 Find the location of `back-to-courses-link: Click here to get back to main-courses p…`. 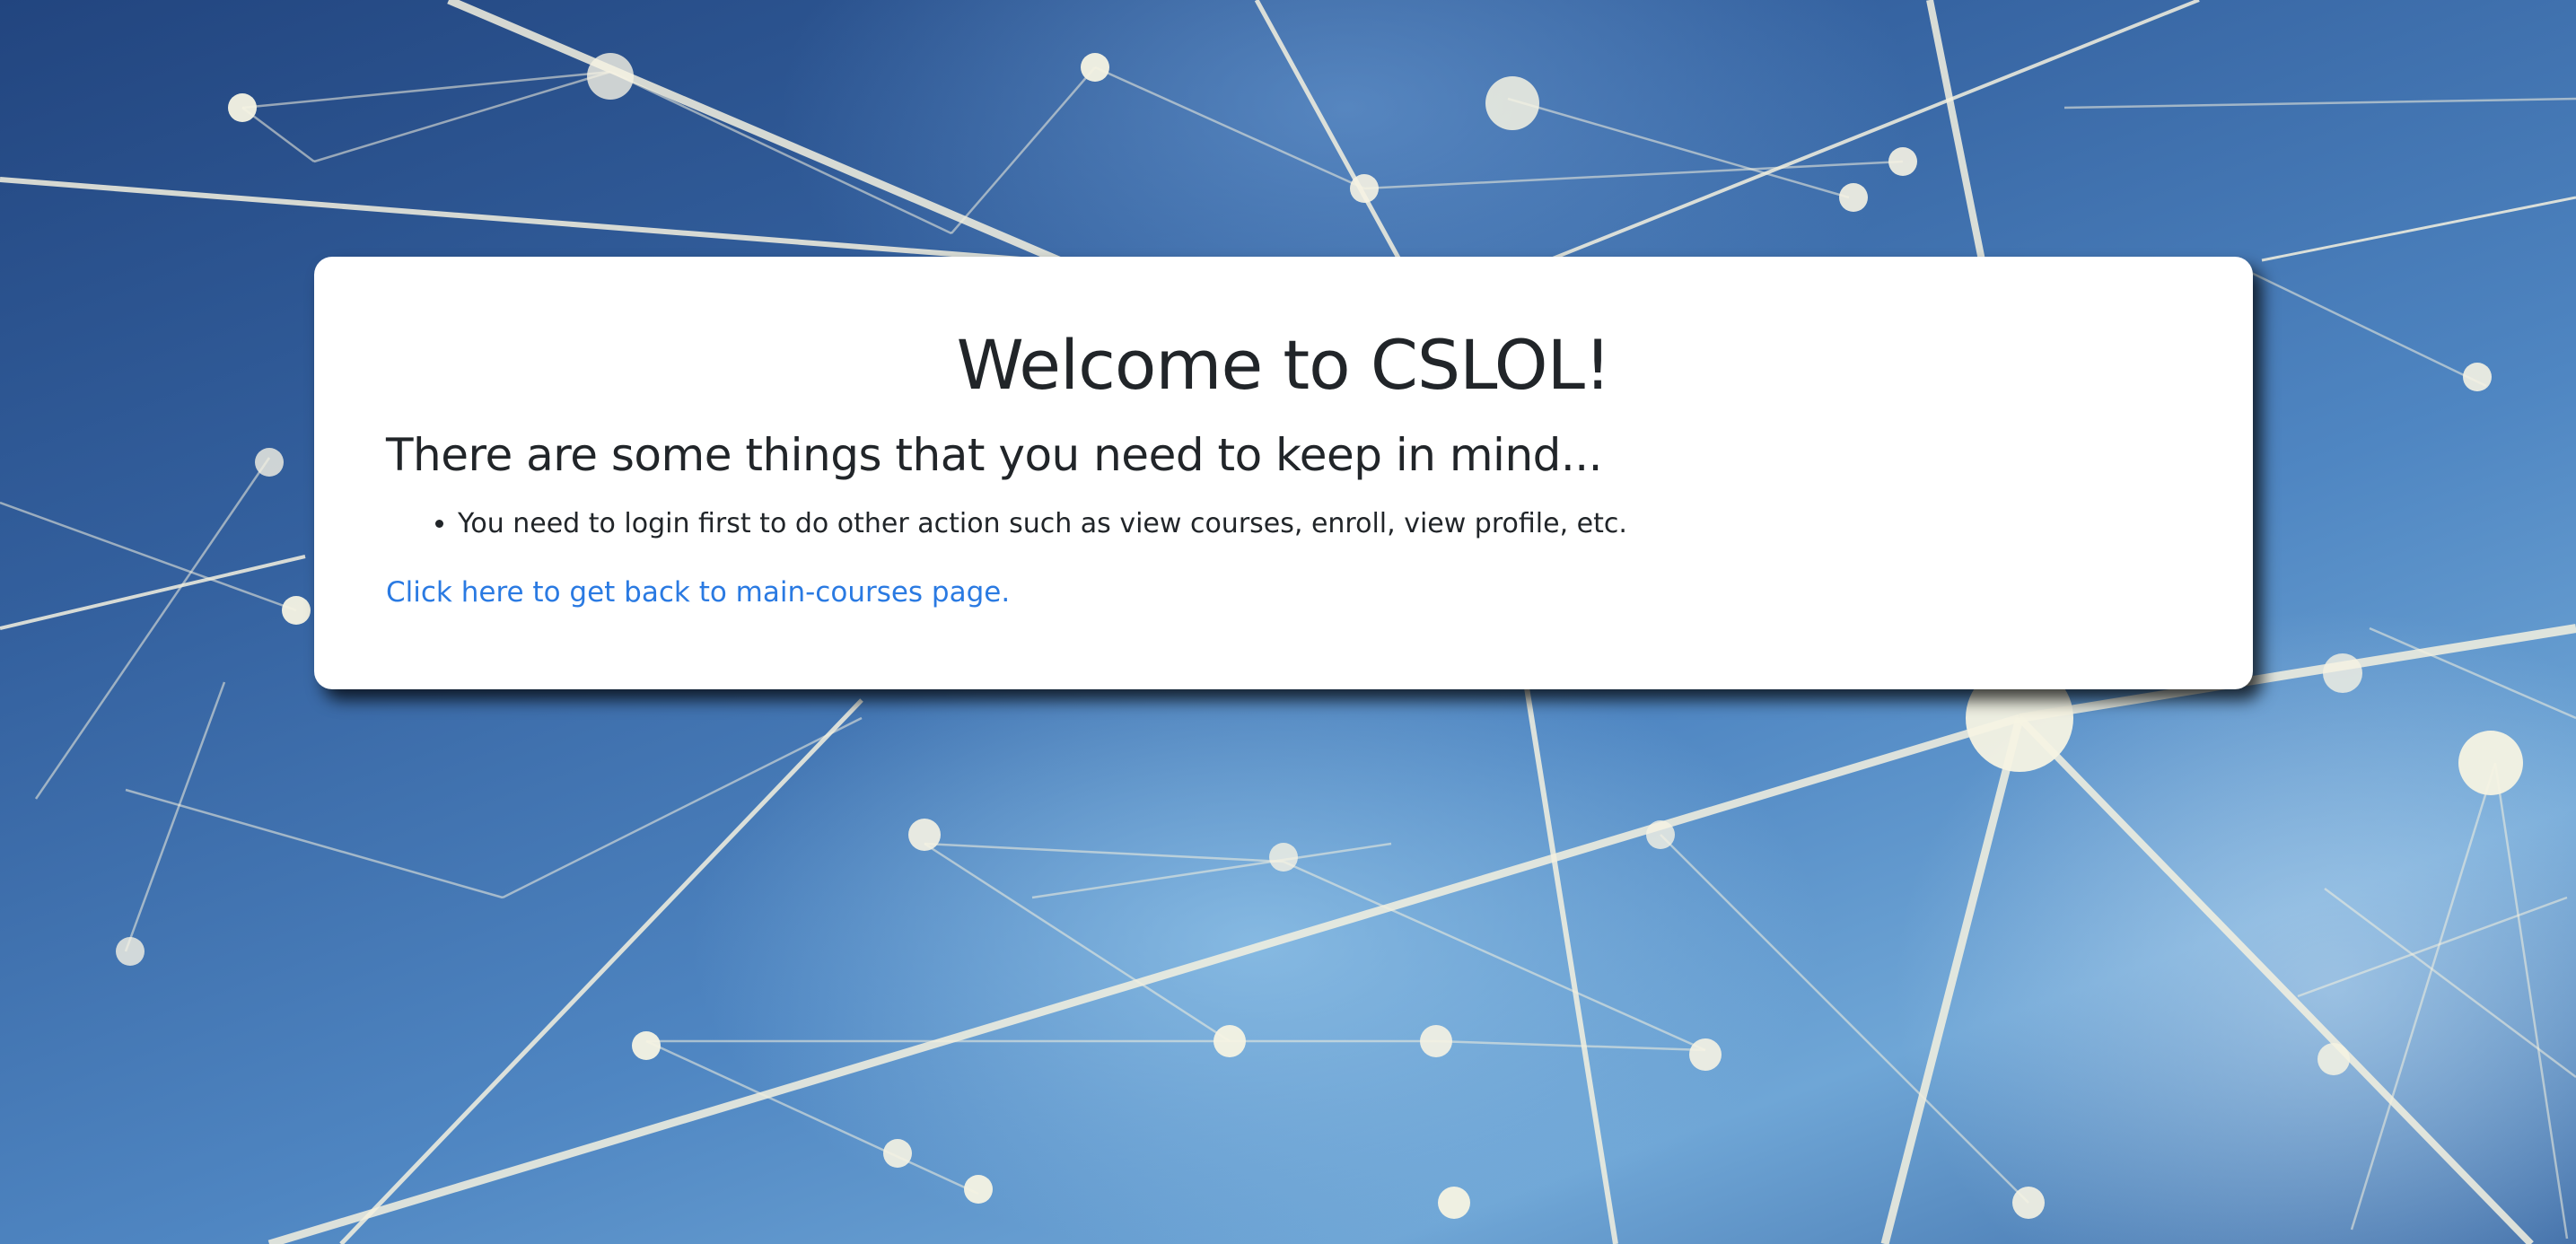

back-to-courses-link: Click here to get back to main-courses p… is located at coordinates (698, 592).